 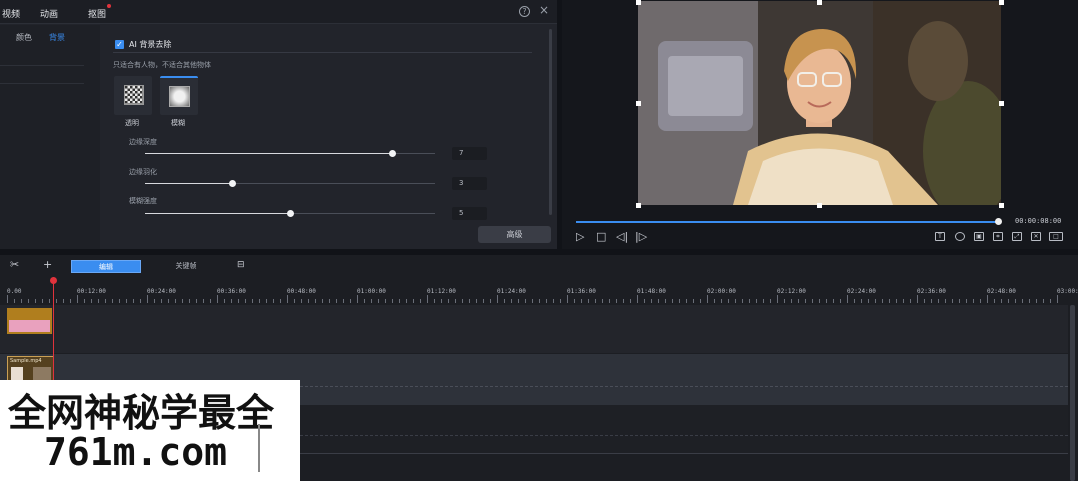 What do you see at coordinates (581, 291) in the screenshot?
I see `ruler-label: 01:36:00` at bounding box center [581, 291].